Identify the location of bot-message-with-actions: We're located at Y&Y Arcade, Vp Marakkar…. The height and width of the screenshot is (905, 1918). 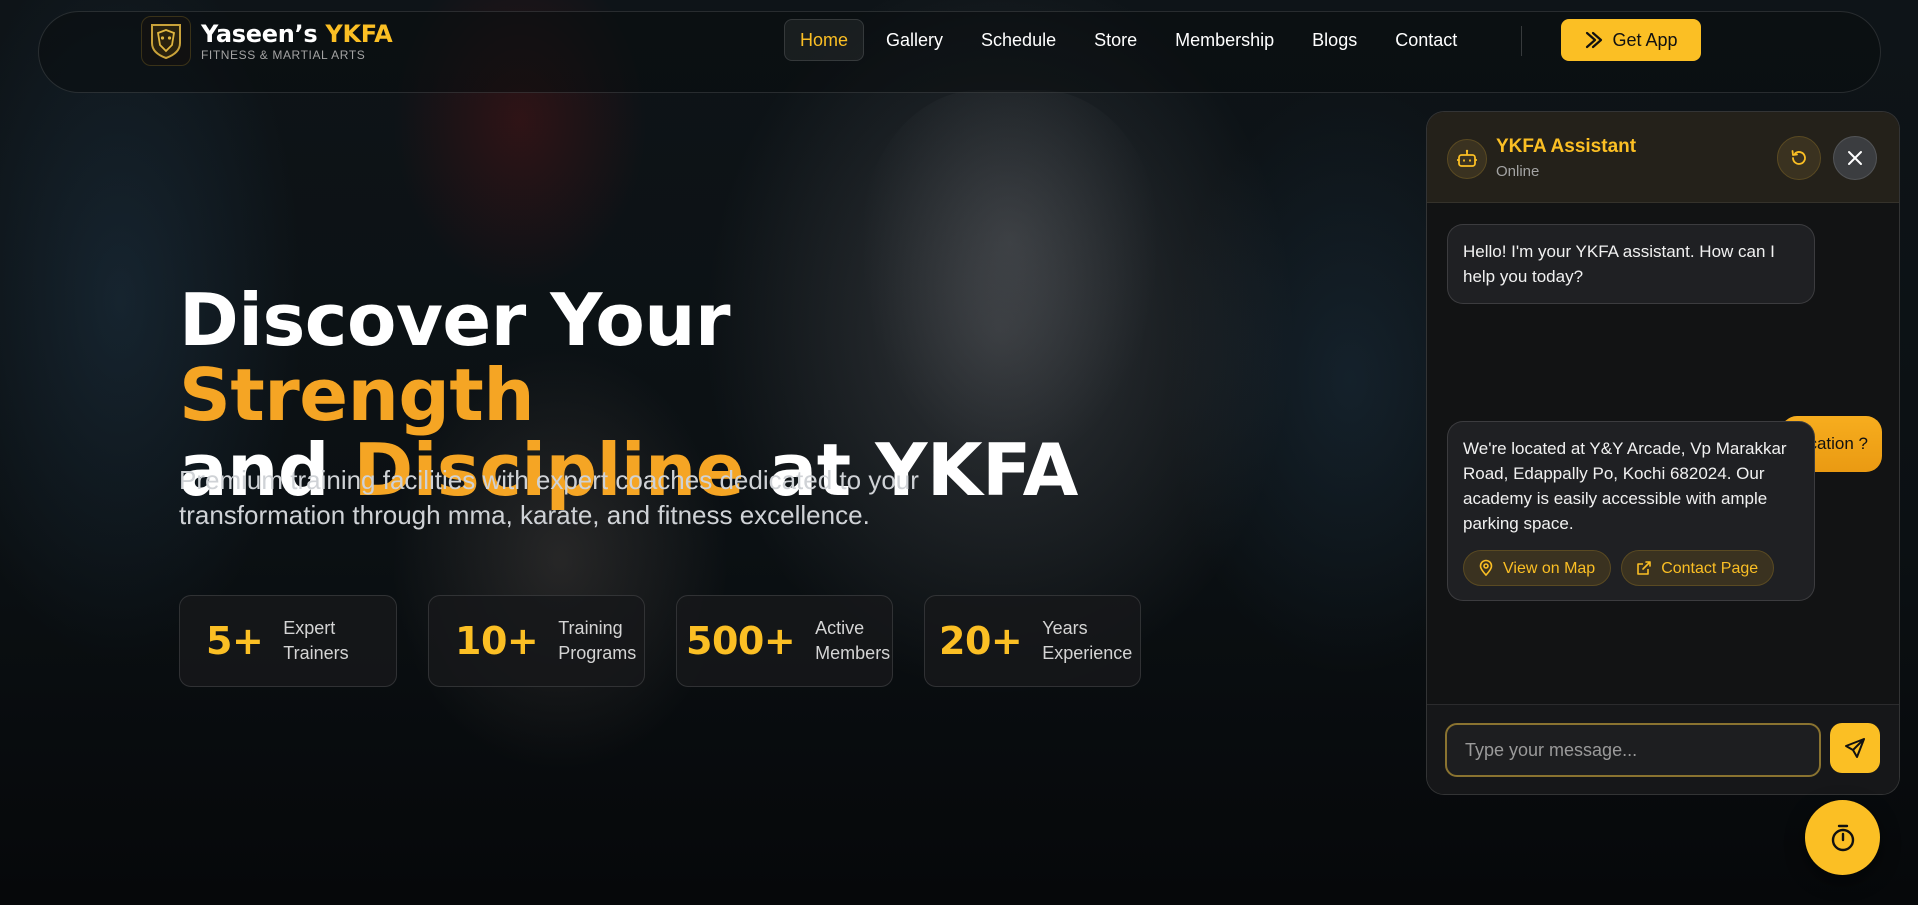
(1631, 511).